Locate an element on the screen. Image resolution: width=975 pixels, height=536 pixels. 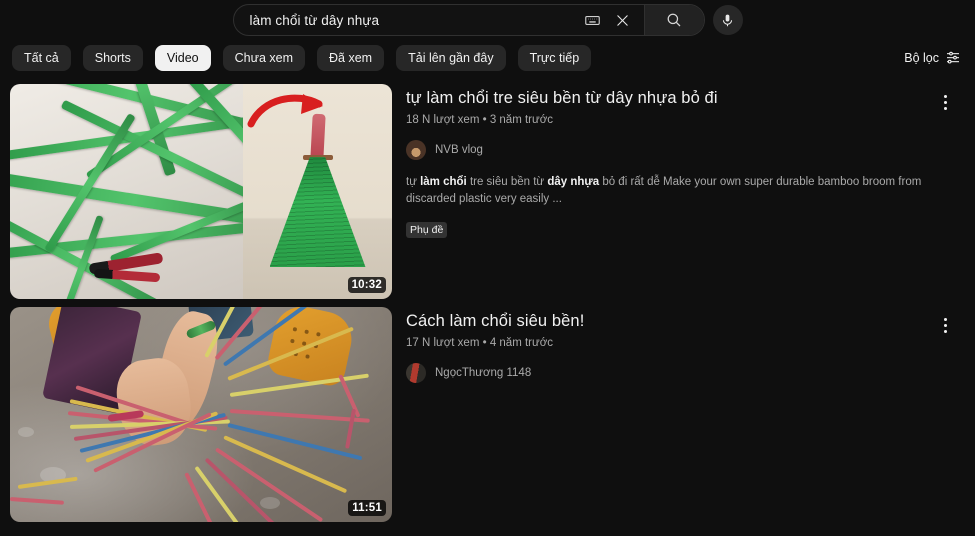
thumbnail-left-panel is located at coordinates (127, 191).